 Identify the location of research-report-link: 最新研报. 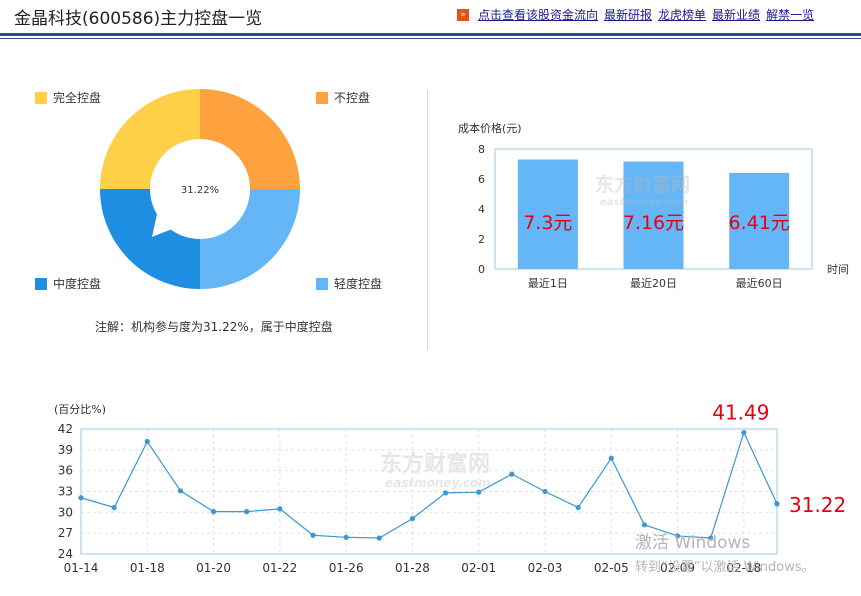
(628, 14).